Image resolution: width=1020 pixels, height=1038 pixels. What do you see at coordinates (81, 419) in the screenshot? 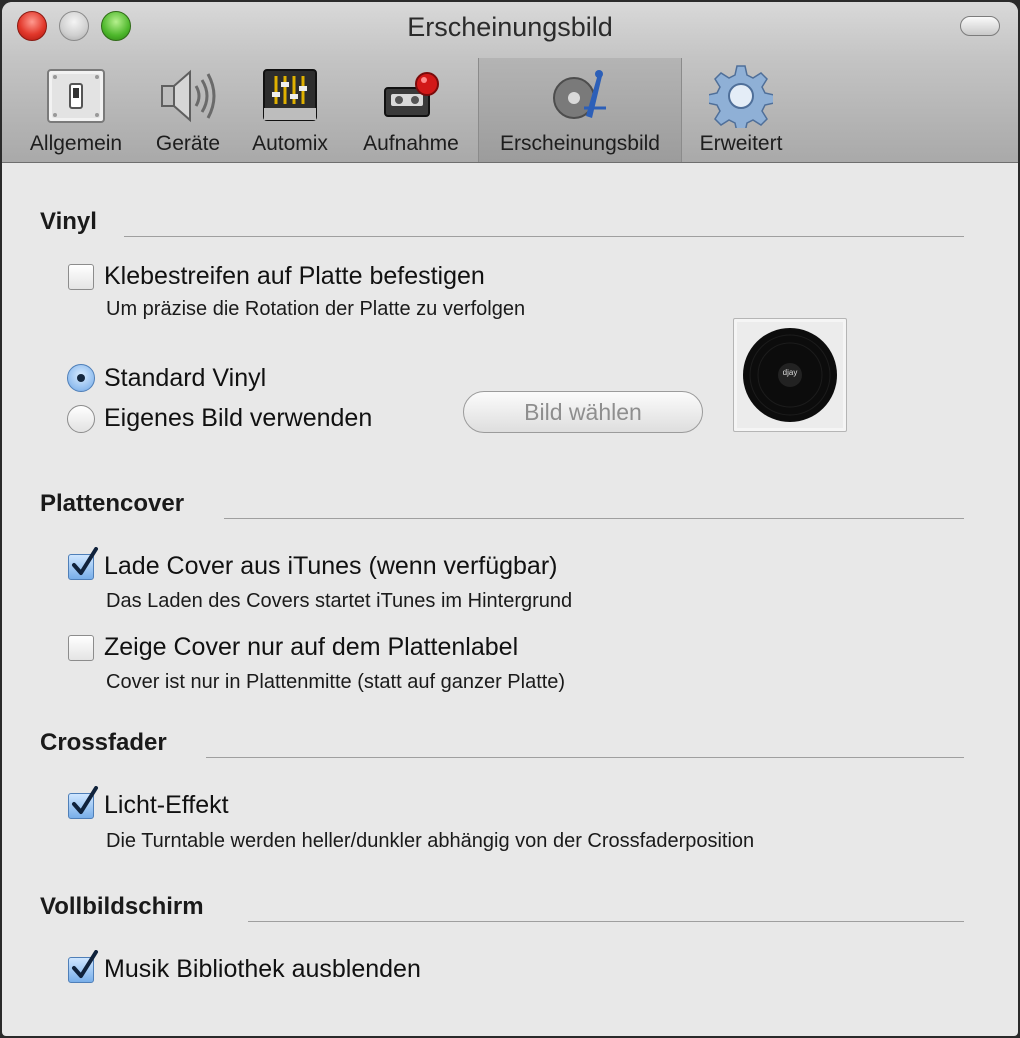
I see `custom-image-radio` at bounding box center [81, 419].